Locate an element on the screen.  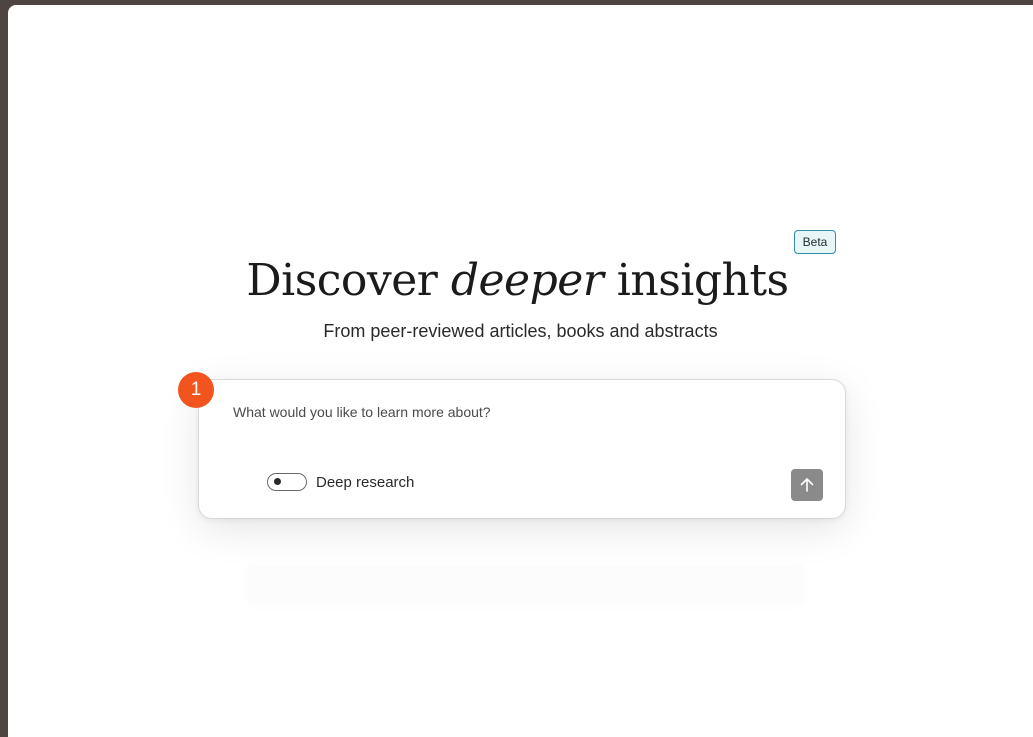
hero-heading: Discover deeper insights is located at coordinates (520, 281).